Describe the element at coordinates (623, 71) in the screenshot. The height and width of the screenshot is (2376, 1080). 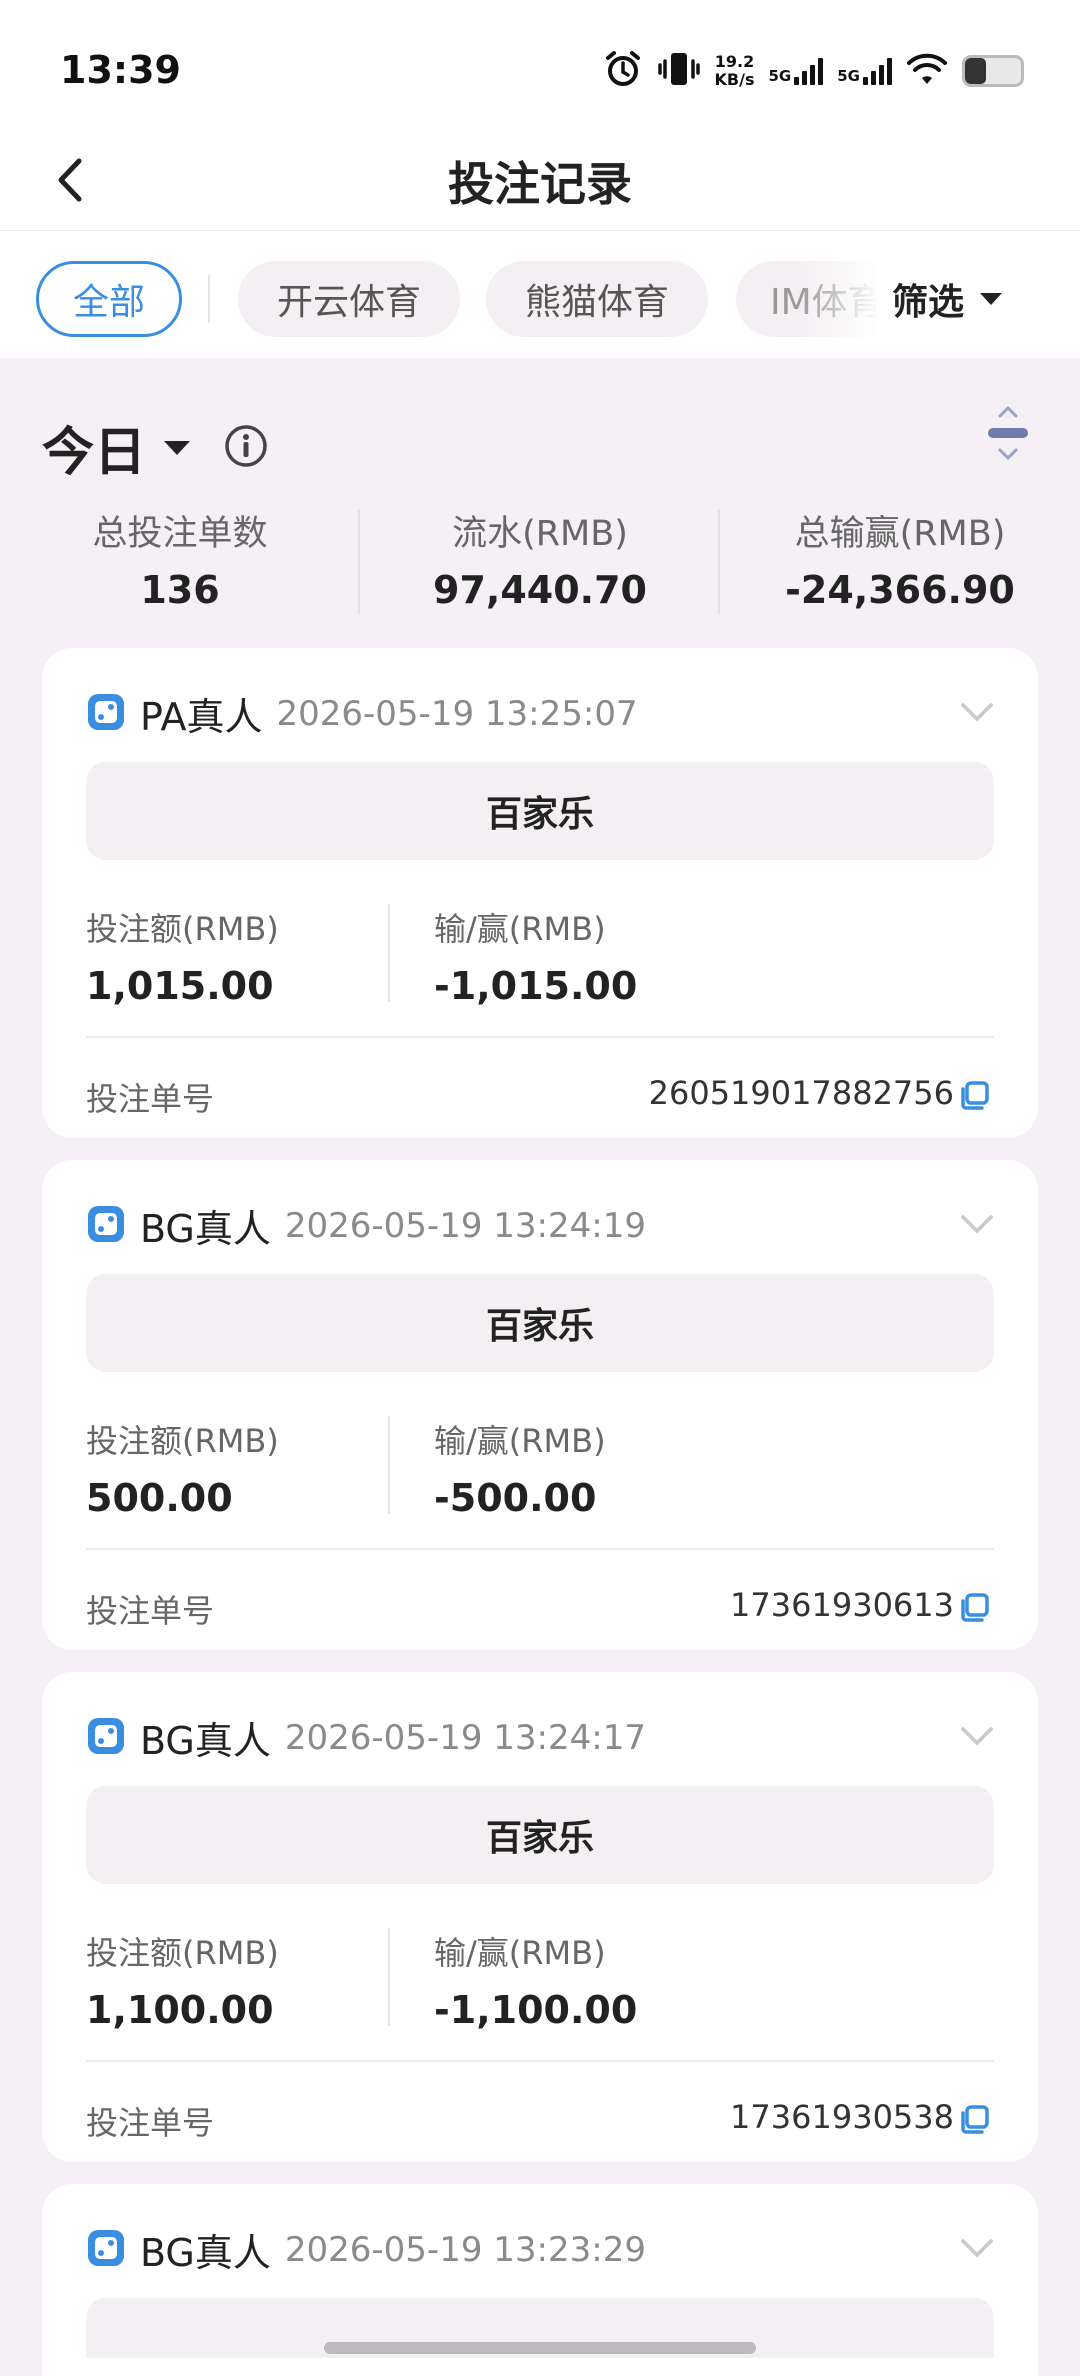
I see `alarm-icon` at that location.